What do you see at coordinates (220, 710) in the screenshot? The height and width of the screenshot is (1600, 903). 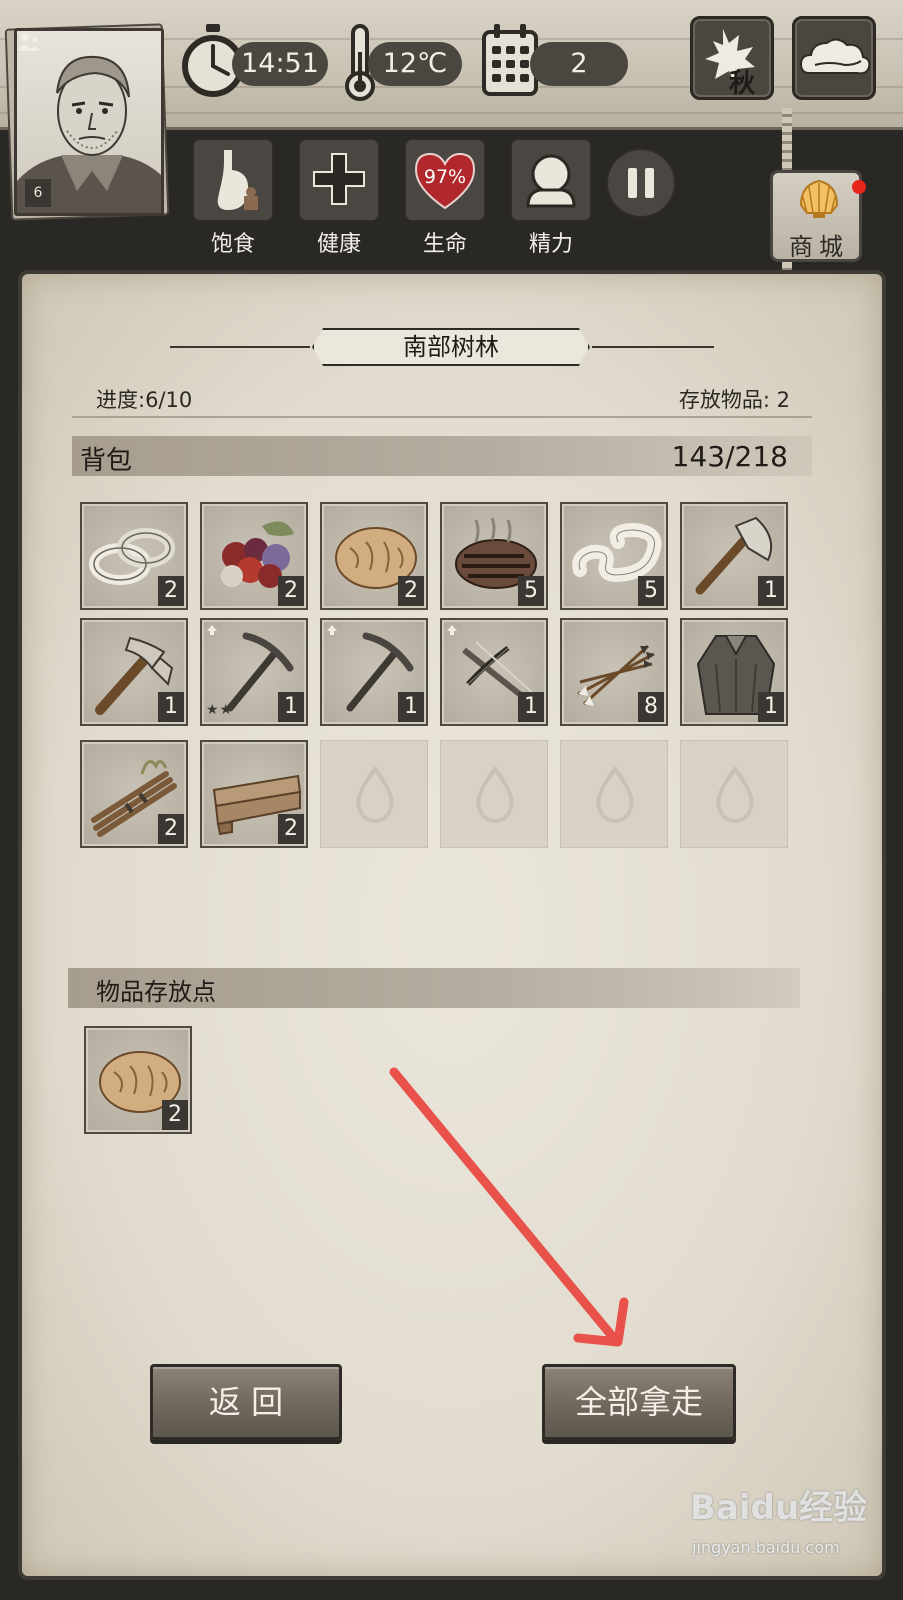 I see `item-stars: ★★` at bounding box center [220, 710].